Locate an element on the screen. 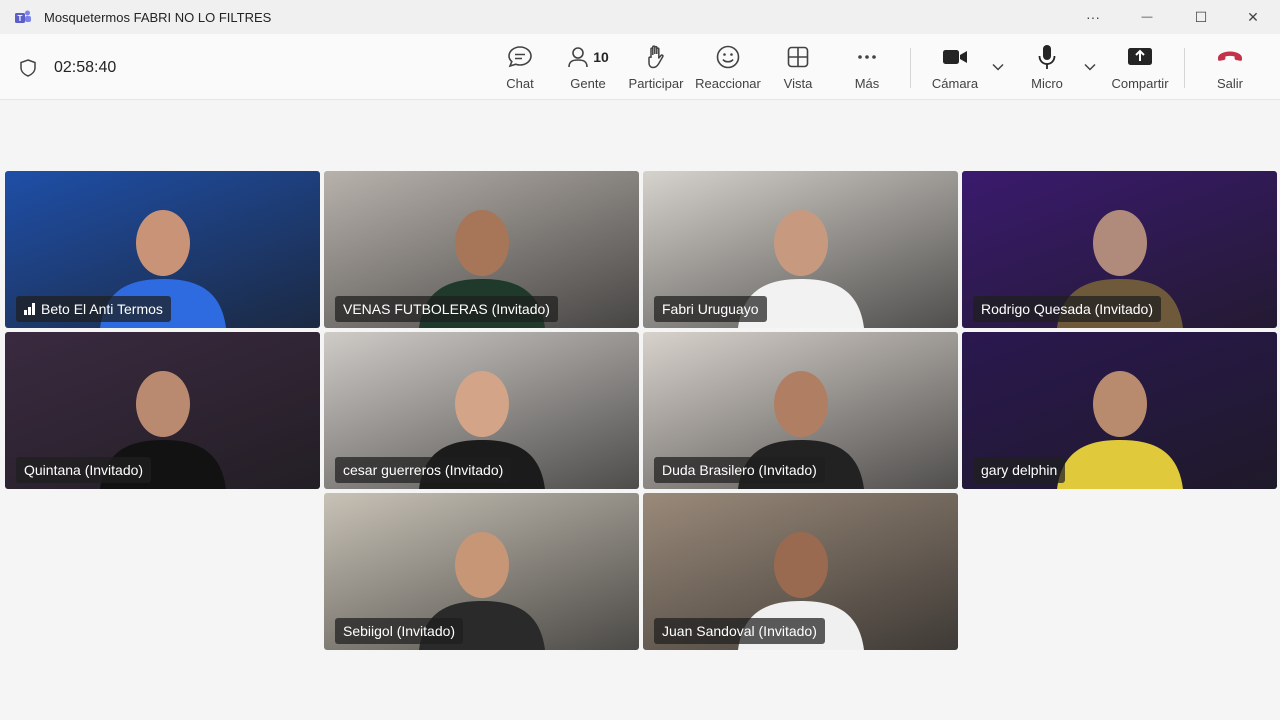 The image size is (1280, 720). share-button: Compartir is located at coordinates (1140, 68).